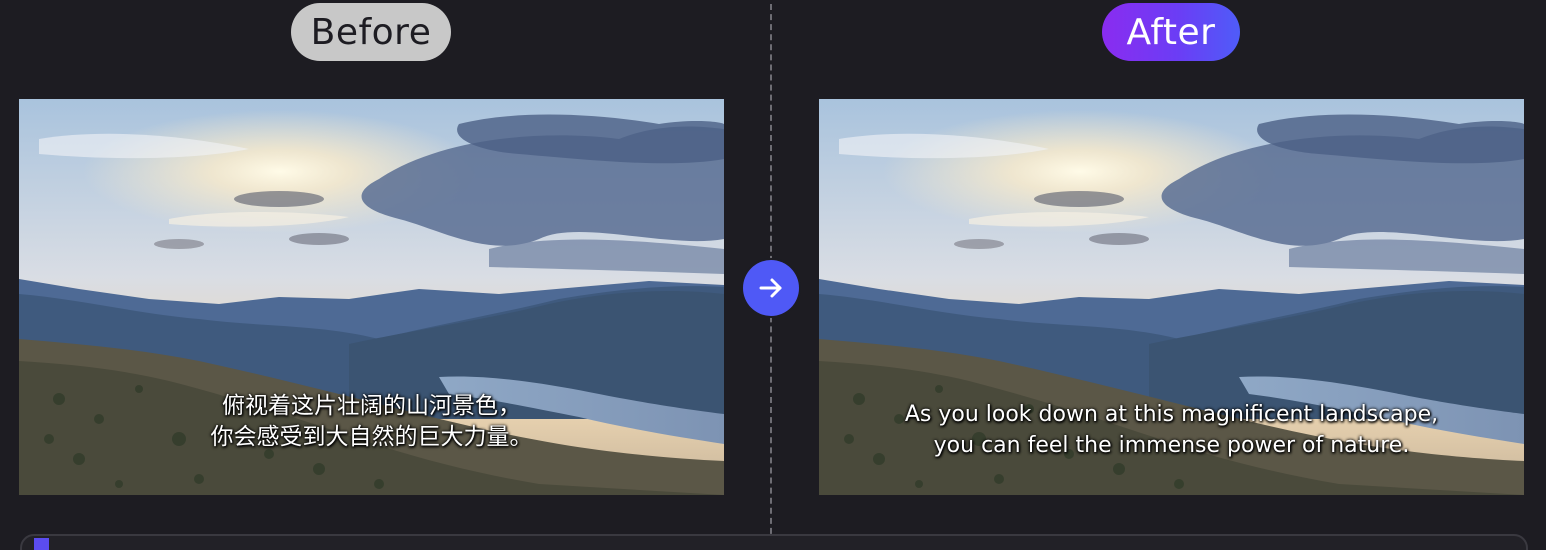  What do you see at coordinates (371, 406) in the screenshot?
I see `before-subtitle-line-1: 俯视着这片壮阔的山河景色，` at bounding box center [371, 406].